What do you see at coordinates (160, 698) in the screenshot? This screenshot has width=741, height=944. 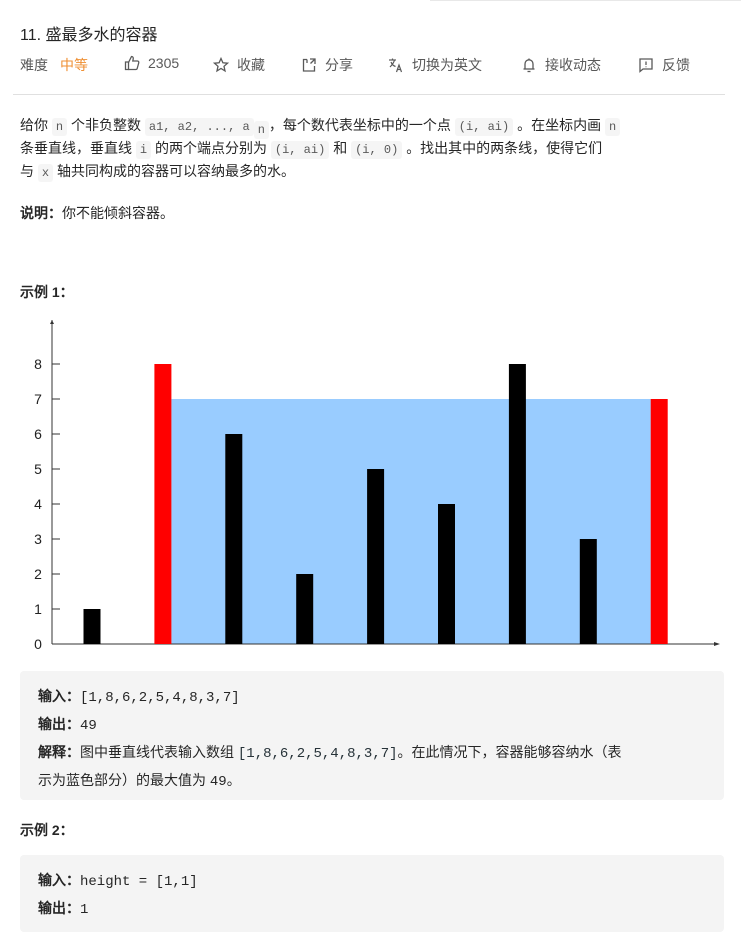 I see `input-value: [1,8,6,2,5,4,8,3,7]` at bounding box center [160, 698].